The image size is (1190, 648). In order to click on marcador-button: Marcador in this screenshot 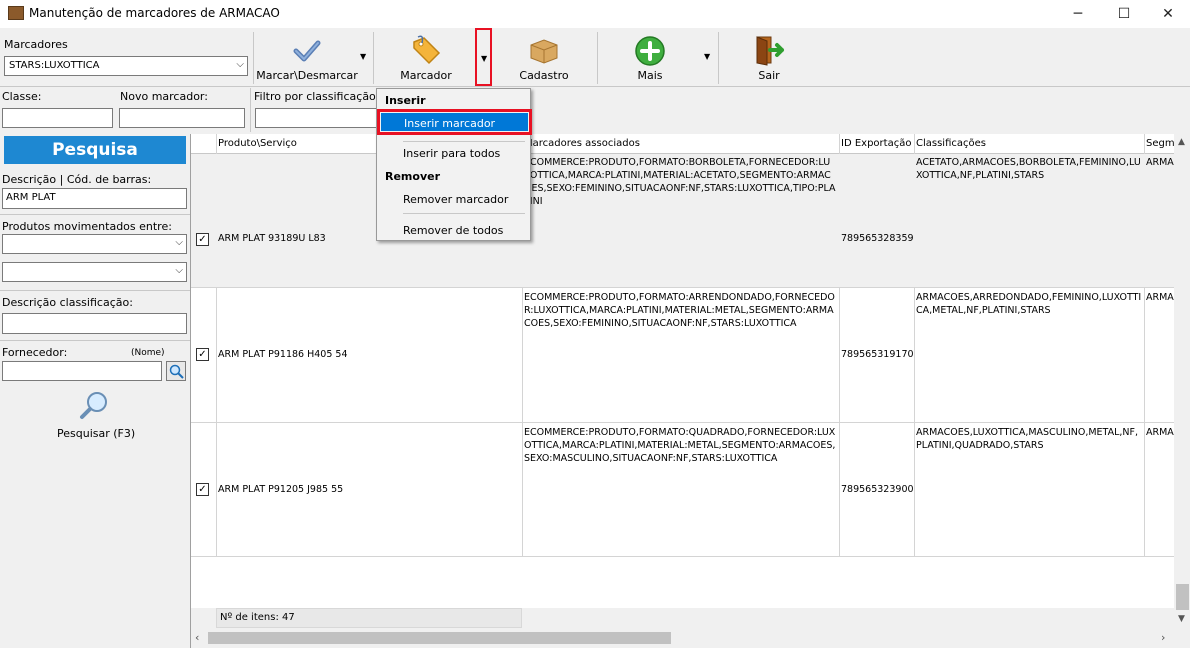, I will do `click(426, 58)`.